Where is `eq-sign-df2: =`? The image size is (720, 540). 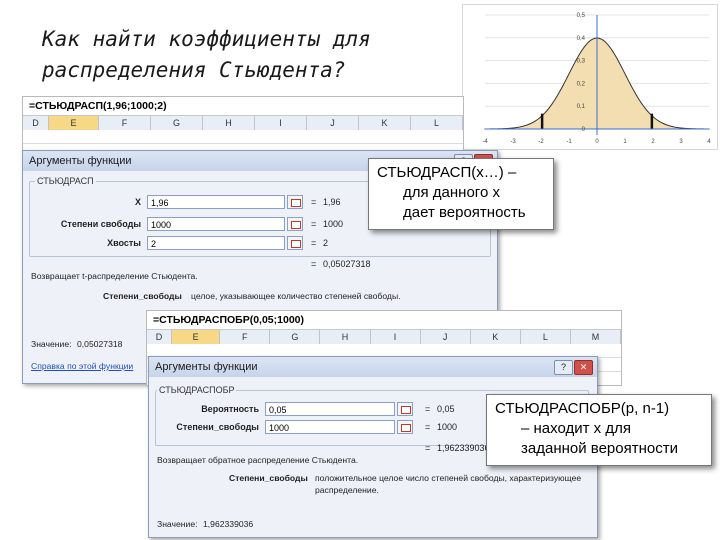
eq-sign-df2: = is located at coordinates (428, 427).